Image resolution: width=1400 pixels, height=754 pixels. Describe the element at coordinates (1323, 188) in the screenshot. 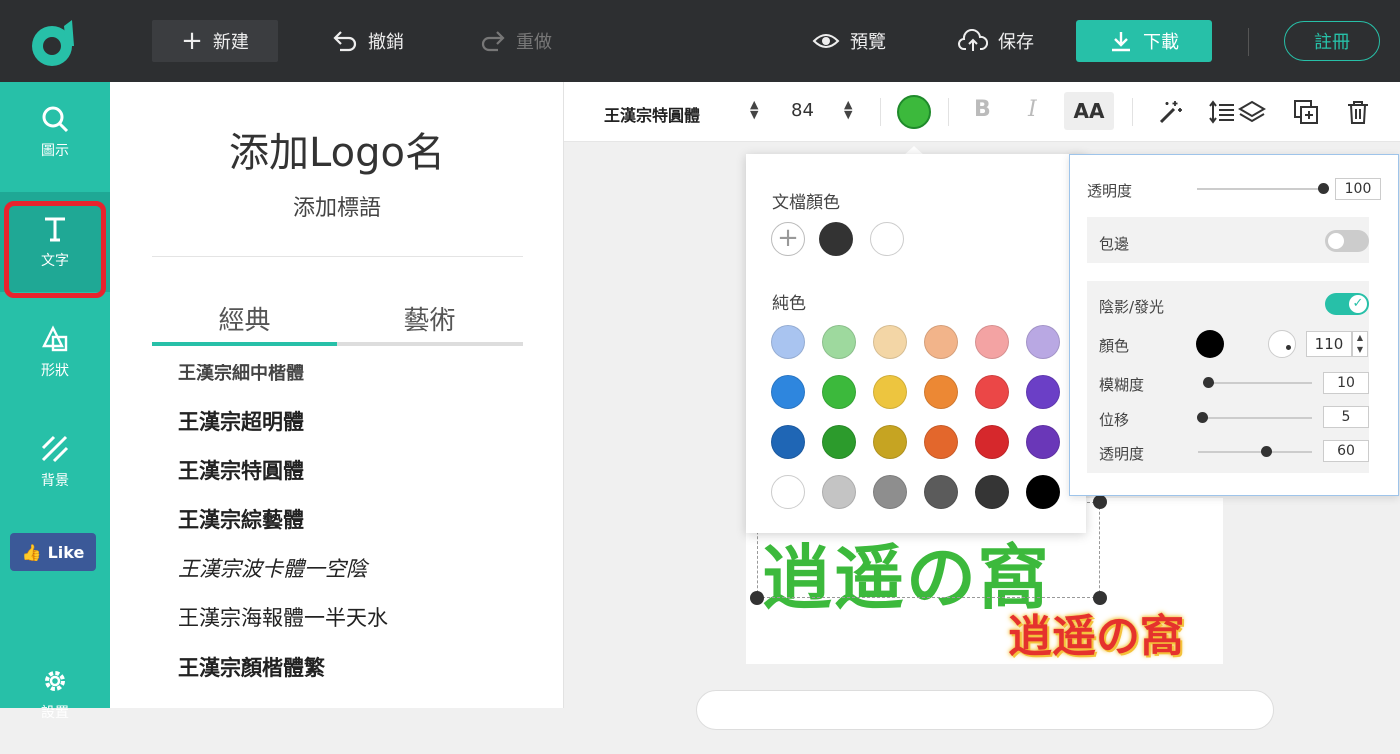

I see `opacity-slider-knob` at that location.